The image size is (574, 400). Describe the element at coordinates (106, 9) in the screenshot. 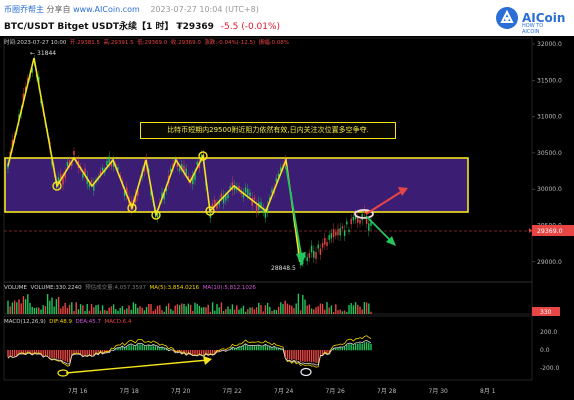

I see `site-link: www.AICoin.com` at that location.